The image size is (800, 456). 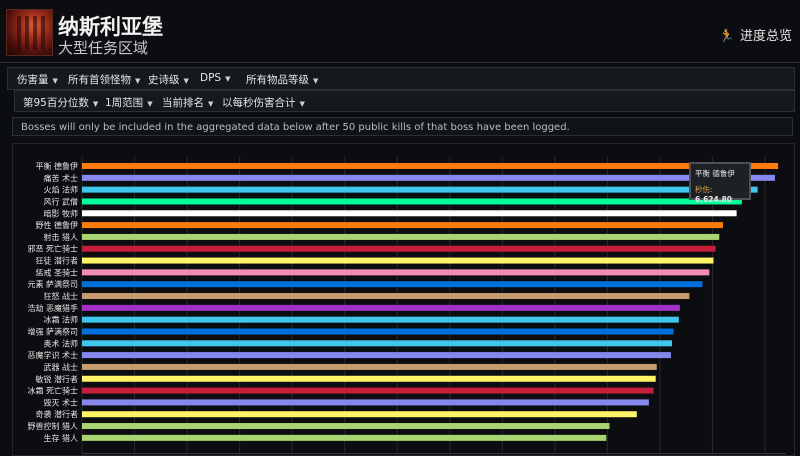 I want to click on filter-role-label: DPS, so click(x=211, y=78).